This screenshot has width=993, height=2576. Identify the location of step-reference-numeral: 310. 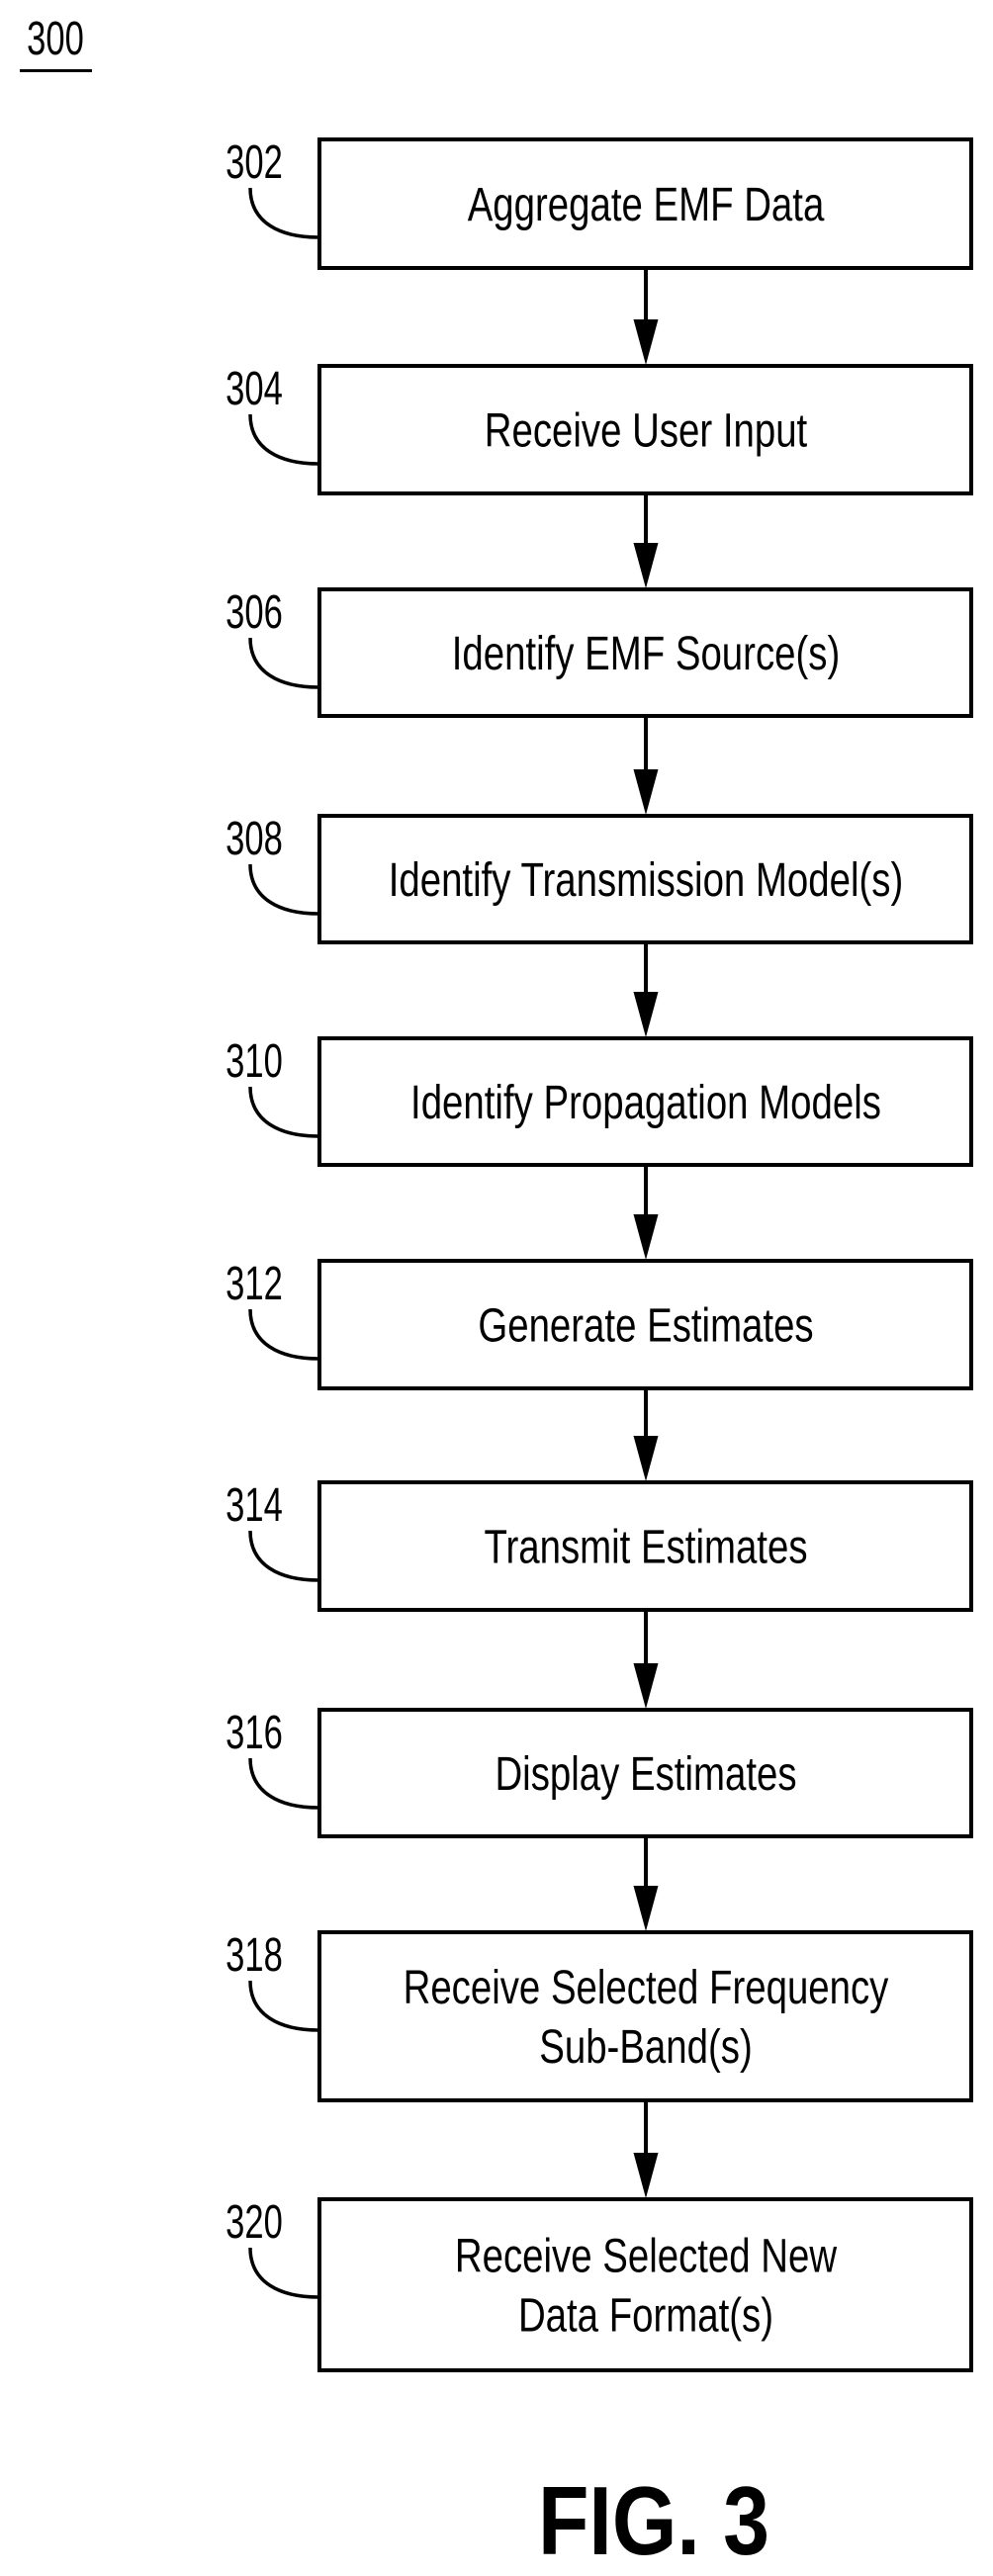
(255, 1060).